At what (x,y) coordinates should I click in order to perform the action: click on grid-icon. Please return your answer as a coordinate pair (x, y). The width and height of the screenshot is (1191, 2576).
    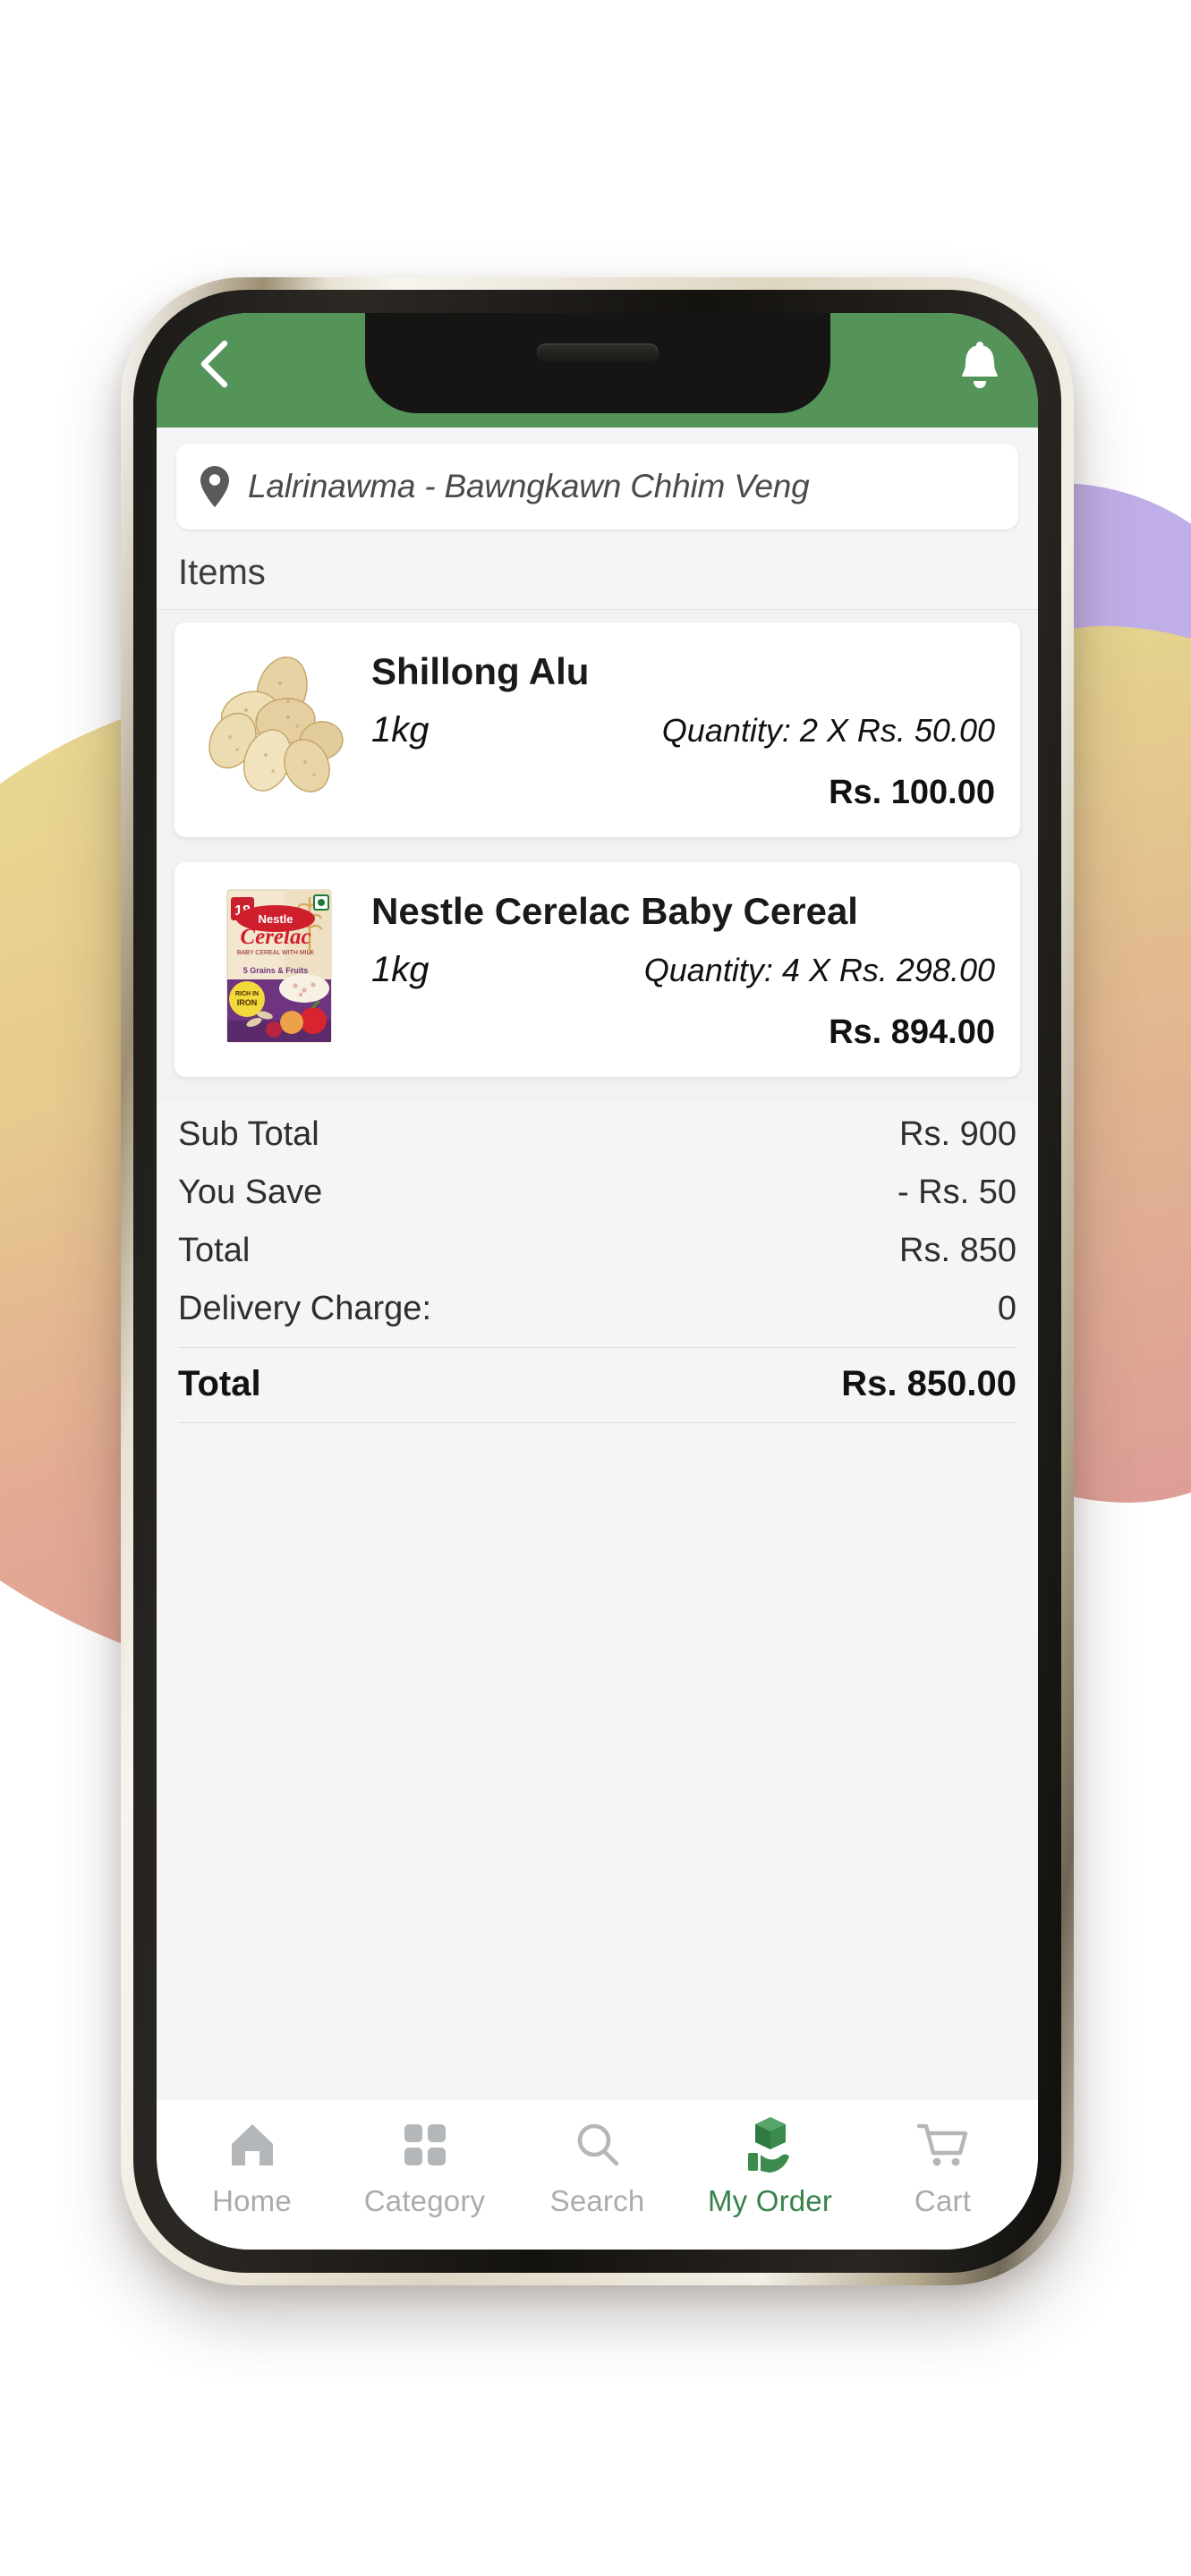
    Looking at the image, I should click on (425, 2145).